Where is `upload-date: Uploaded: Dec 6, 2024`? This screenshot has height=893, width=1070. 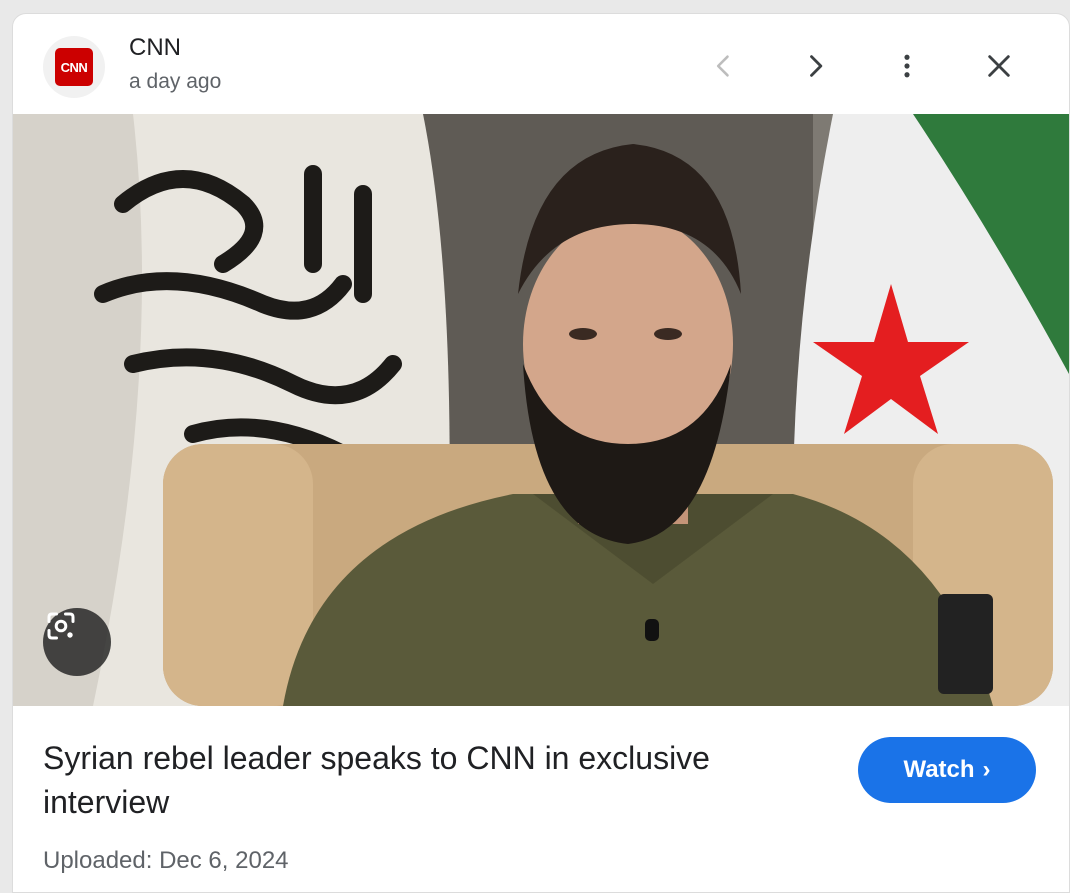 upload-date: Uploaded: Dec 6, 2024 is located at coordinates (166, 860).